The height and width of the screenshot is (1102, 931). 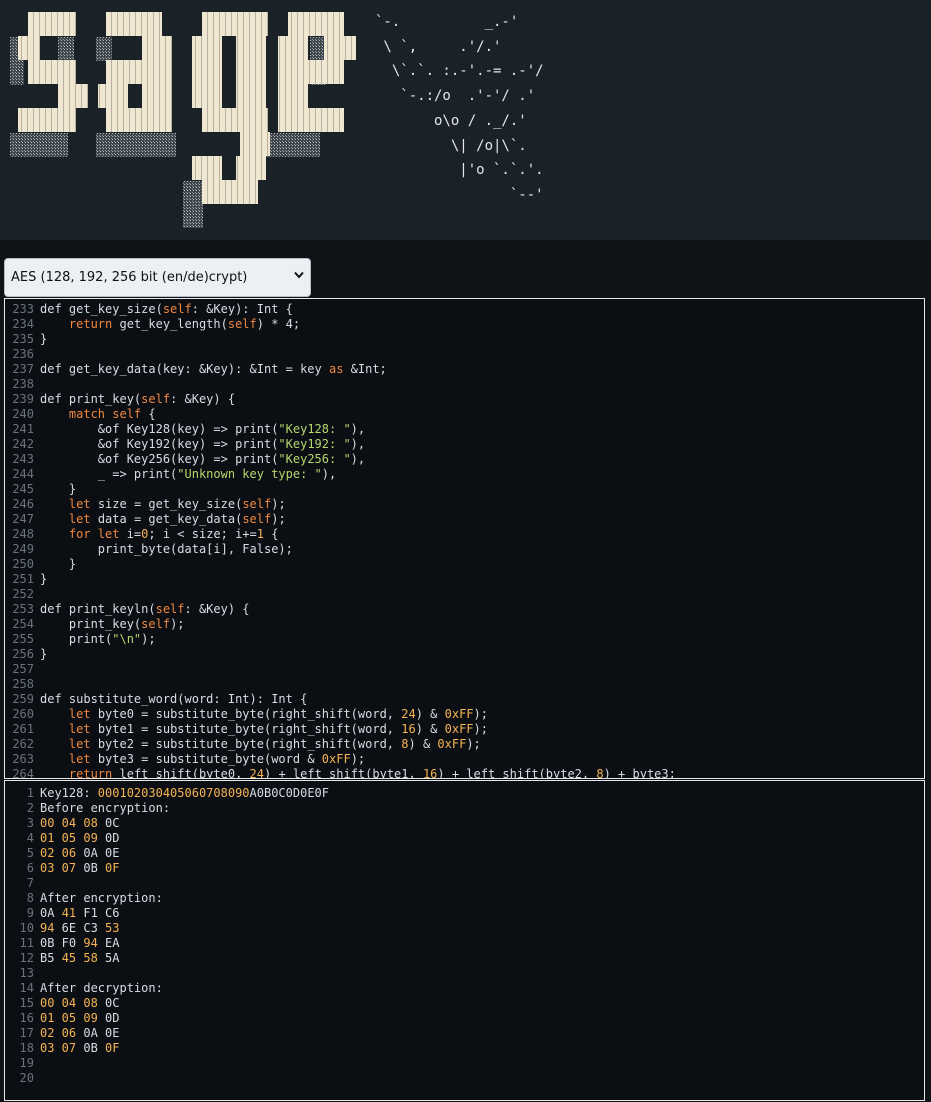 I want to click on line-number: 233, so click(x=23, y=309).